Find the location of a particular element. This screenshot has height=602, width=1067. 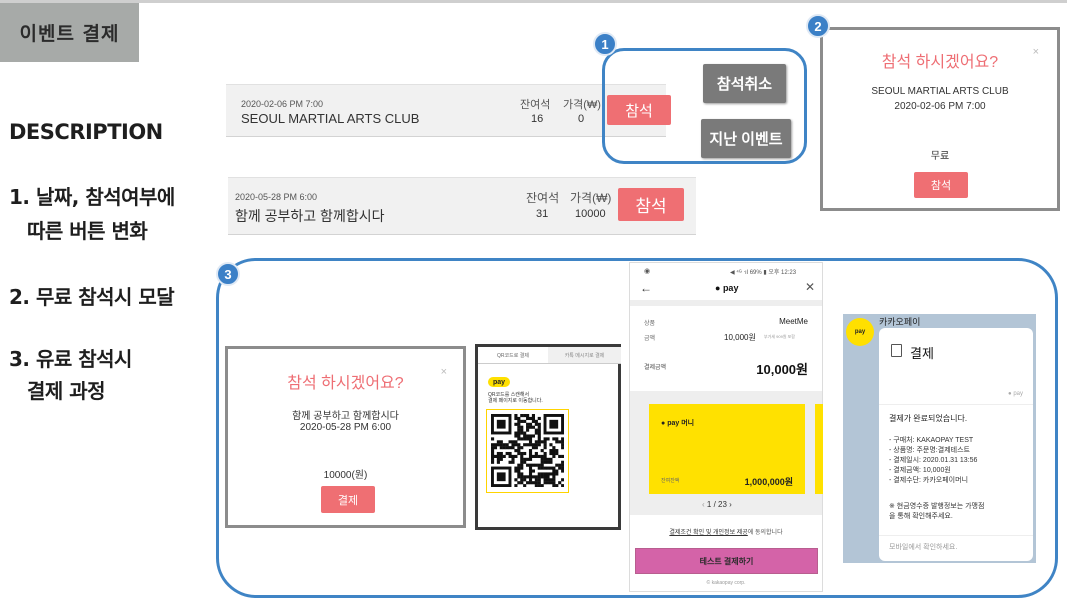

pager-text: 1 / 23 is located at coordinates (716, 504).